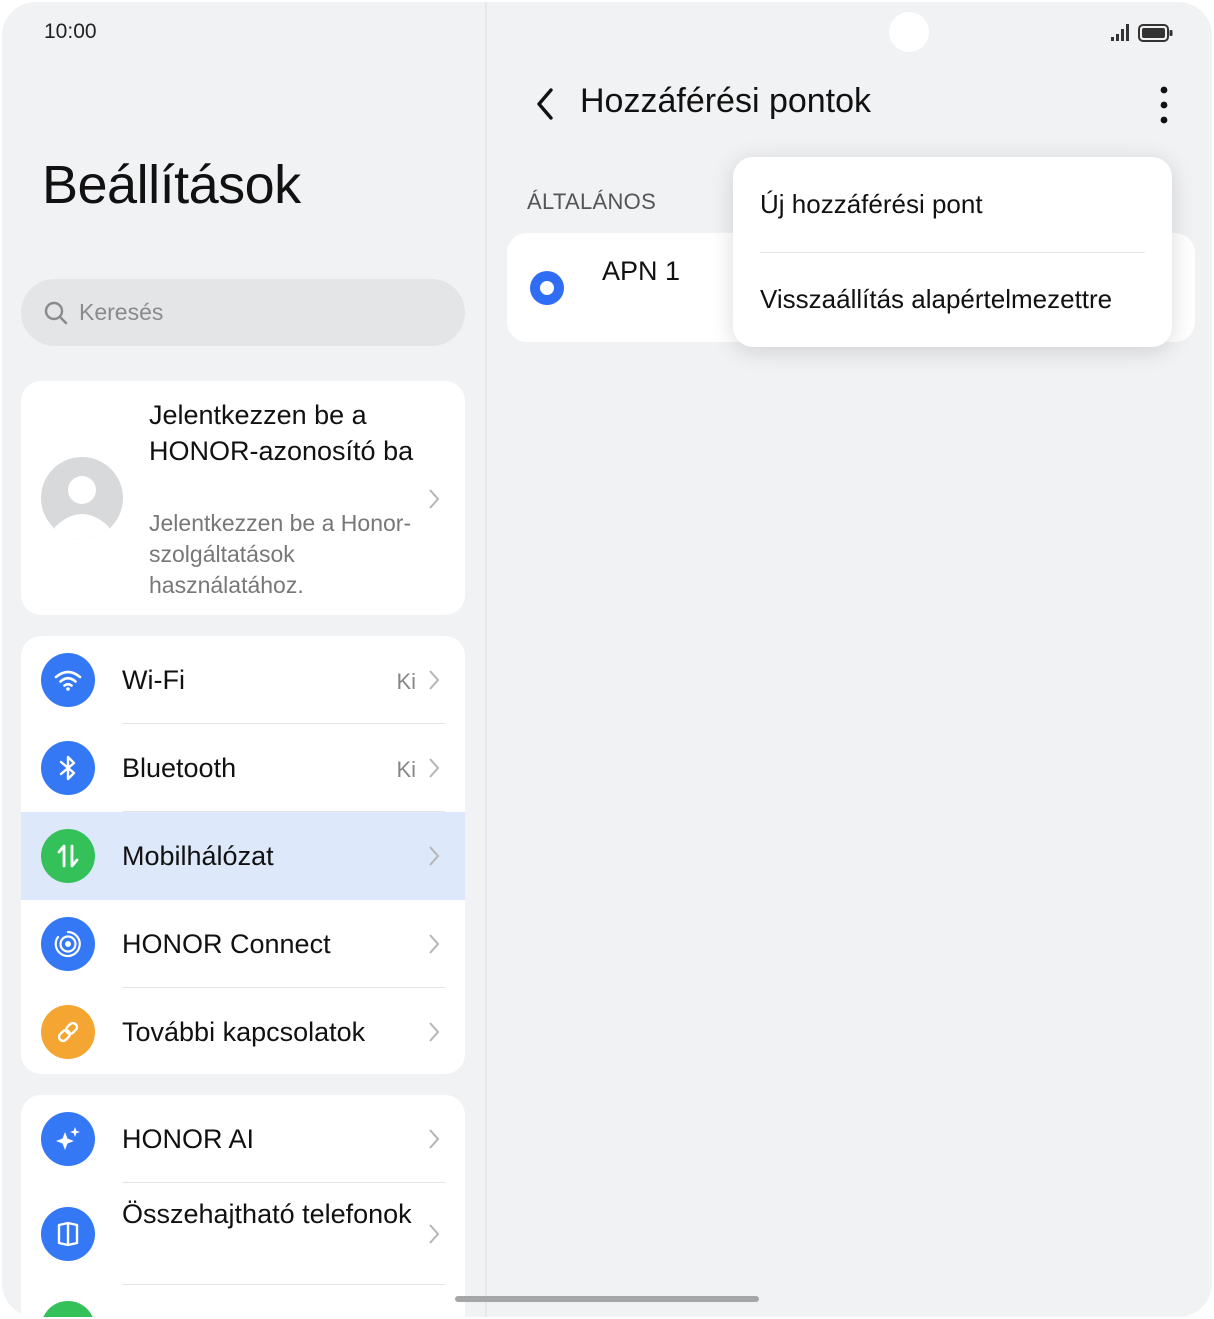 The image size is (1214, 1319). I want to click on menu-item-new-apn: Új hozzáférési pont, so click(871, 204).